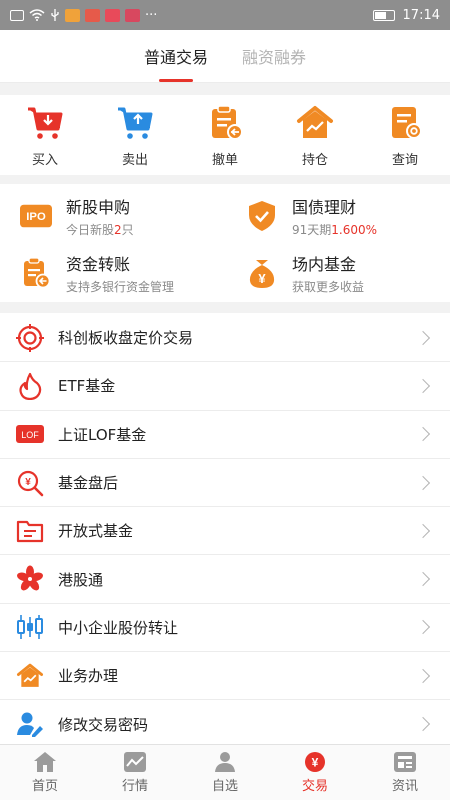  I want to click on magnifier-yen-icon: ¥, so click(30, 483).